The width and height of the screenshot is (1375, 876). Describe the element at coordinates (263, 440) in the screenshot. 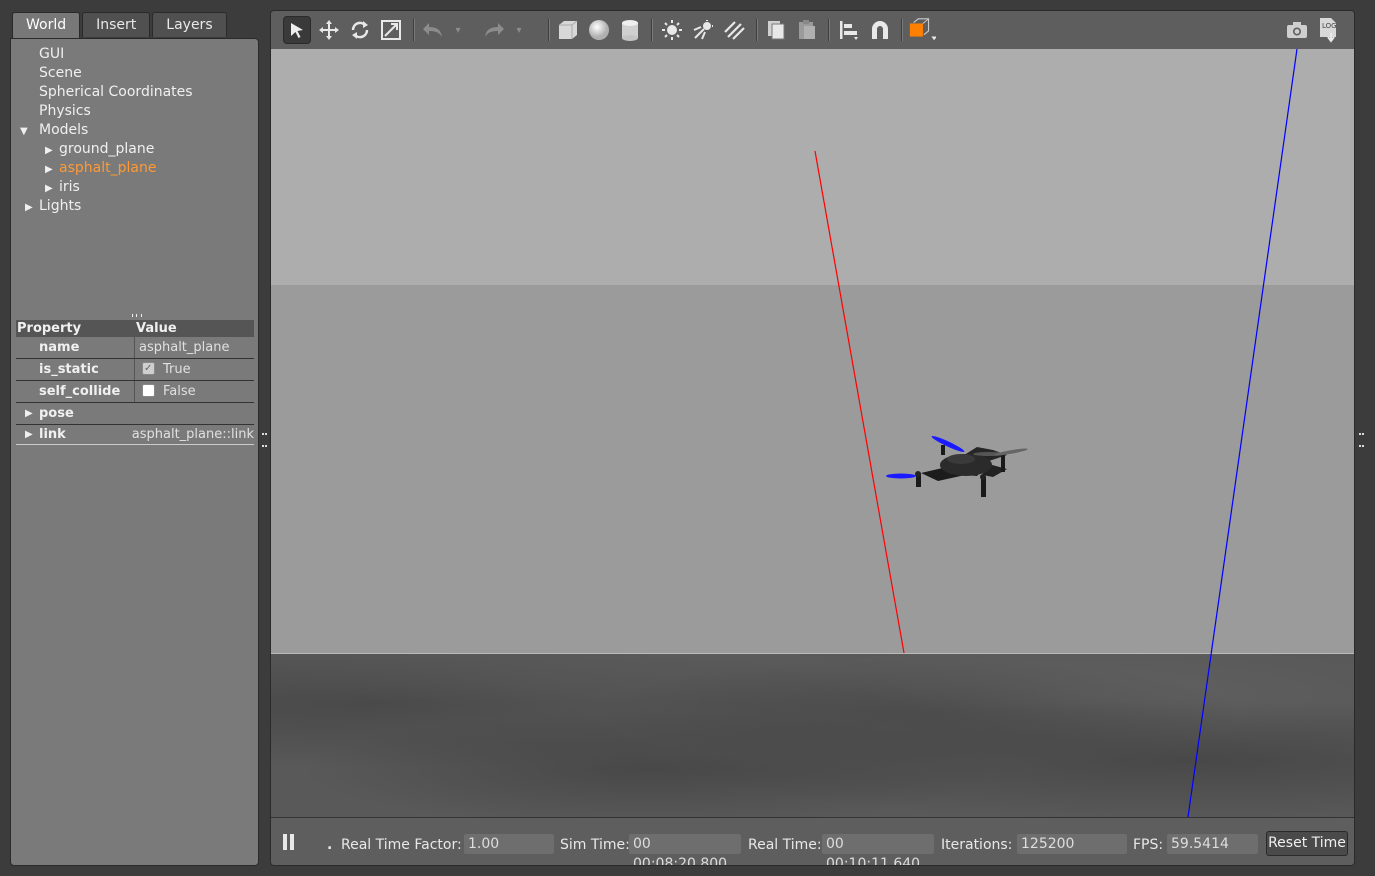

I see `left-panel-resize-handle` at that location.